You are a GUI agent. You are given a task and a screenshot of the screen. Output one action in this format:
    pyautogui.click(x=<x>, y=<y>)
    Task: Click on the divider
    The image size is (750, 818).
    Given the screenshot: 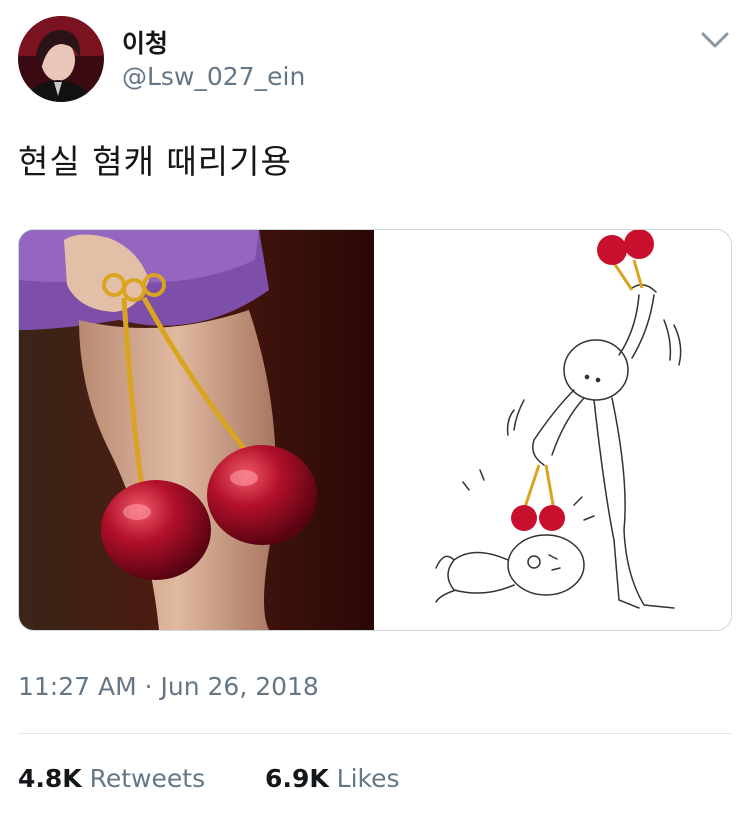 What is the action you would take?
    pyautogui.click(x=375, y=733)
    